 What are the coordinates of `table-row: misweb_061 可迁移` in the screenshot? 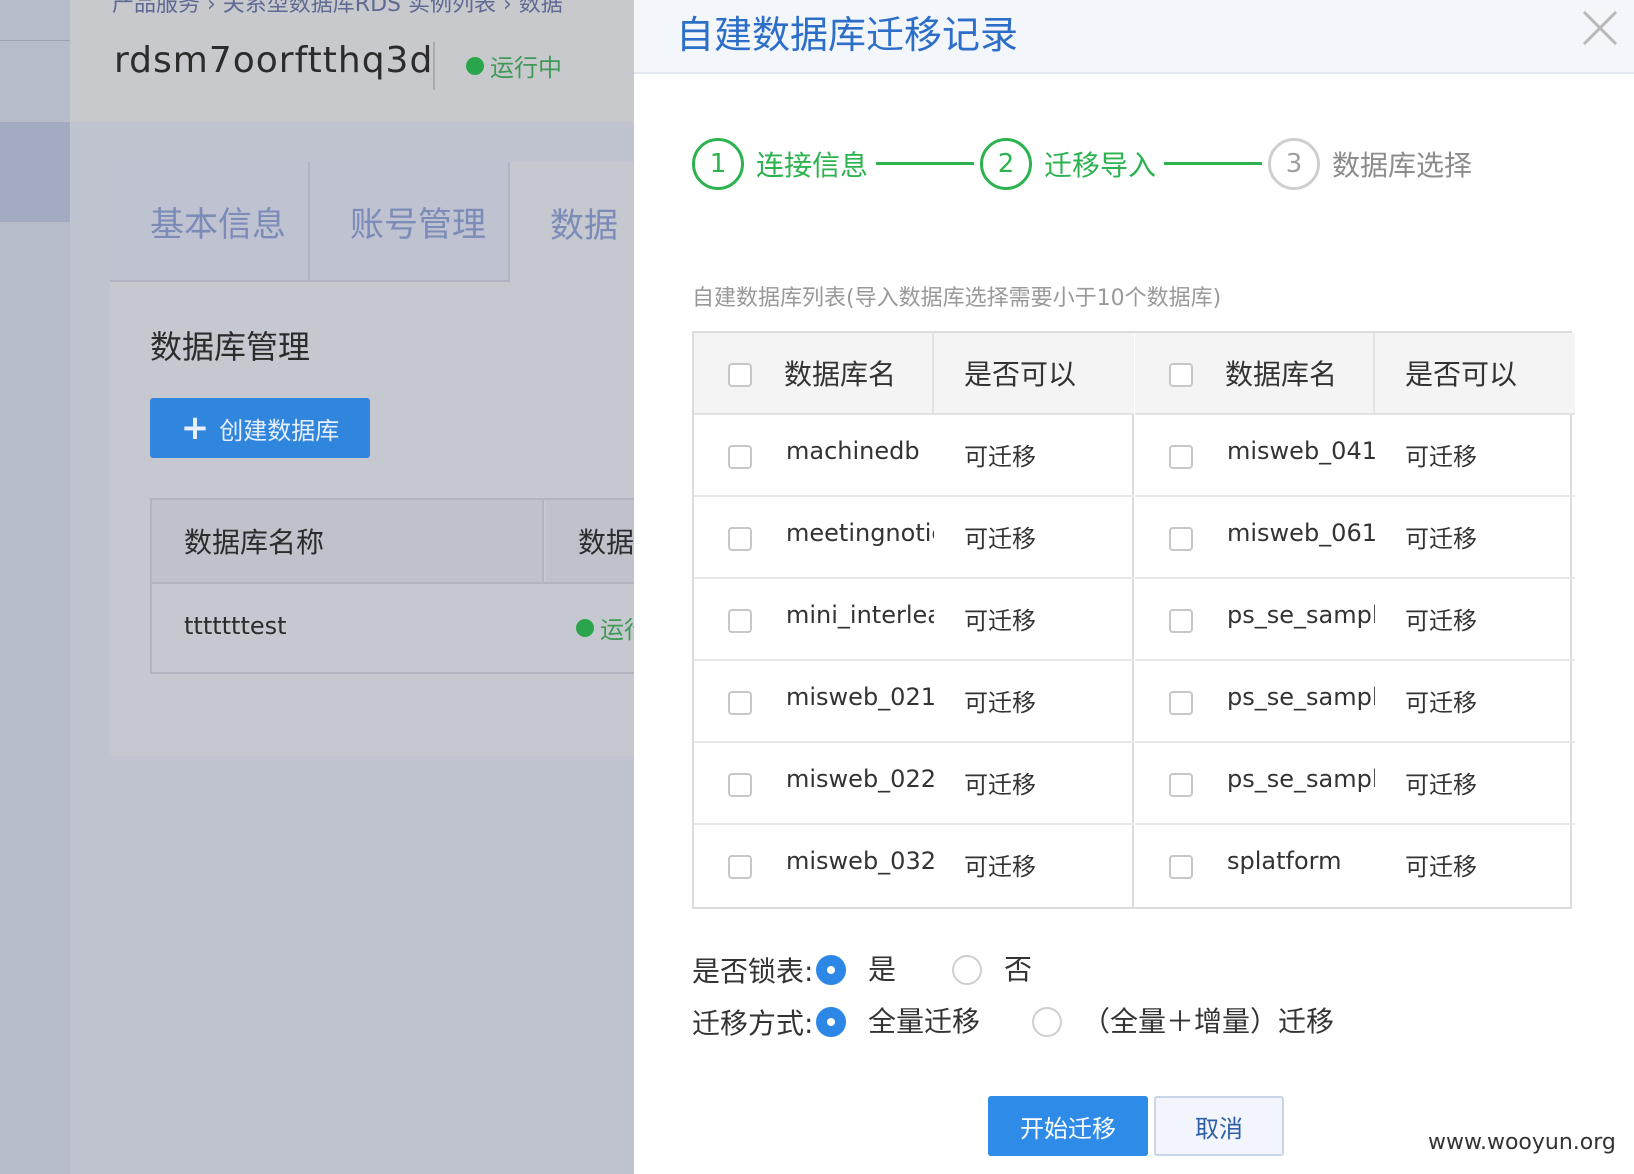 It's located at (1355, 538).